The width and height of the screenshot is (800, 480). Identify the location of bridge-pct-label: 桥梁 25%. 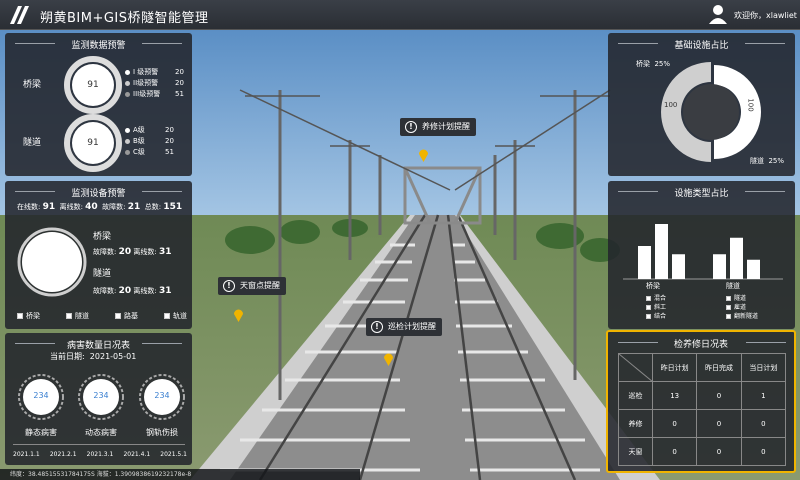
(653, 64).